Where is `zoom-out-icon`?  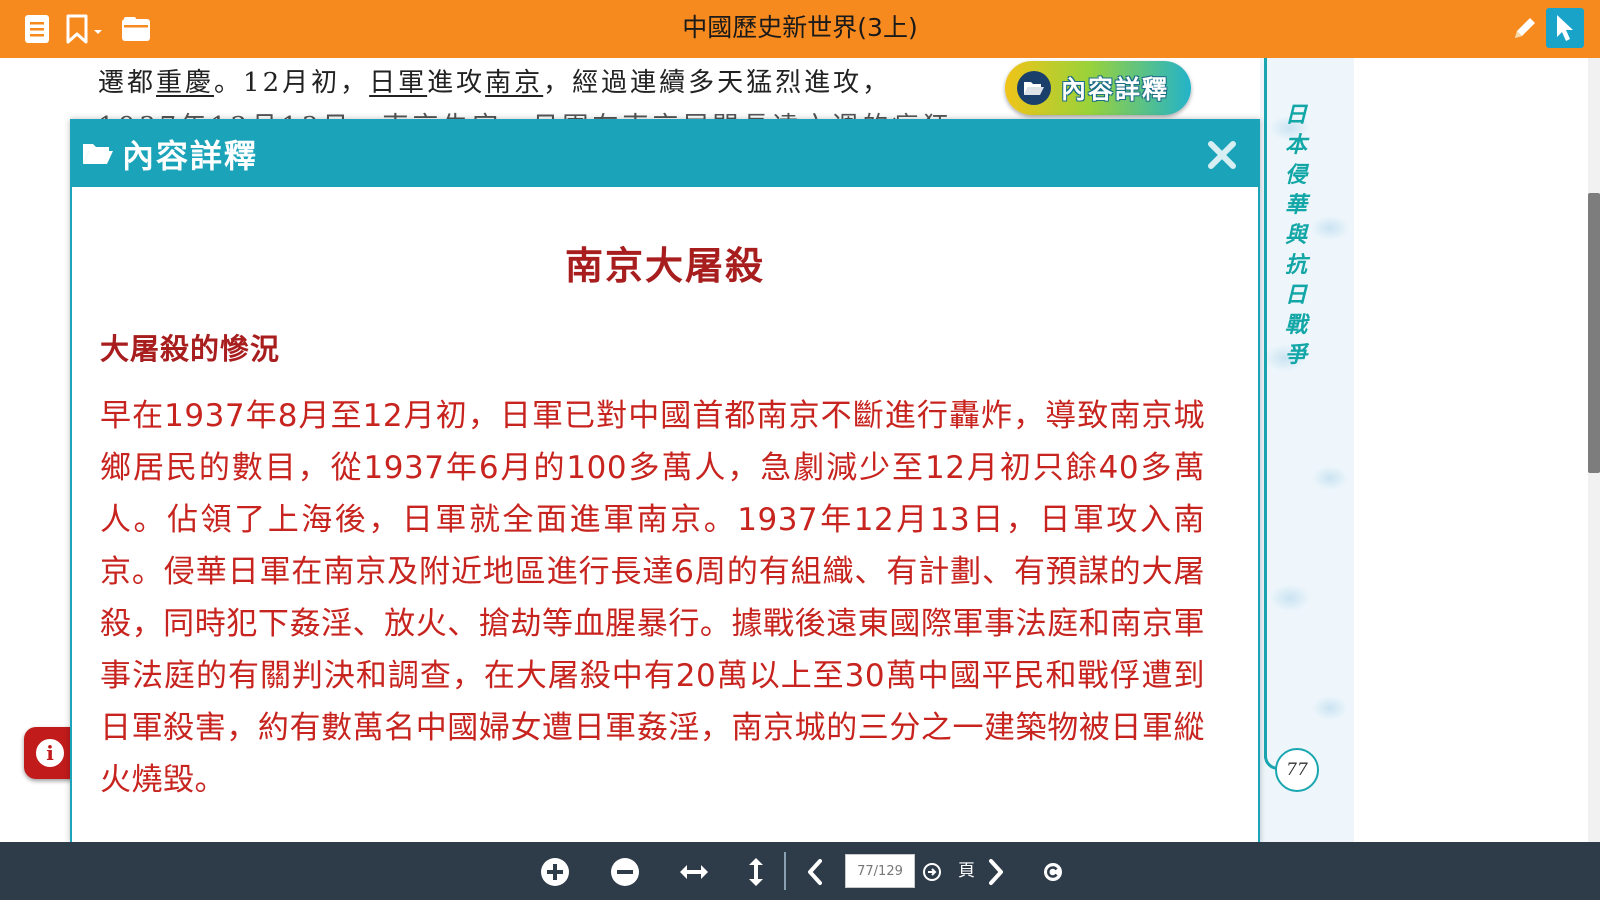
zoom-out-icon is located at coordinates (625, 872).